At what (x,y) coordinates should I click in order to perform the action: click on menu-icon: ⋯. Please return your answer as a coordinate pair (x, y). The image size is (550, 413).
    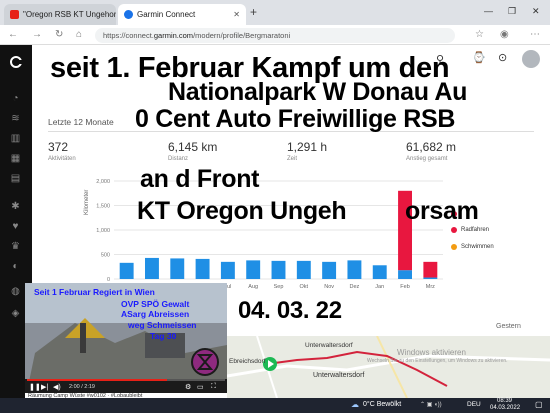
    Looking at the image, I should click on (535, 34).